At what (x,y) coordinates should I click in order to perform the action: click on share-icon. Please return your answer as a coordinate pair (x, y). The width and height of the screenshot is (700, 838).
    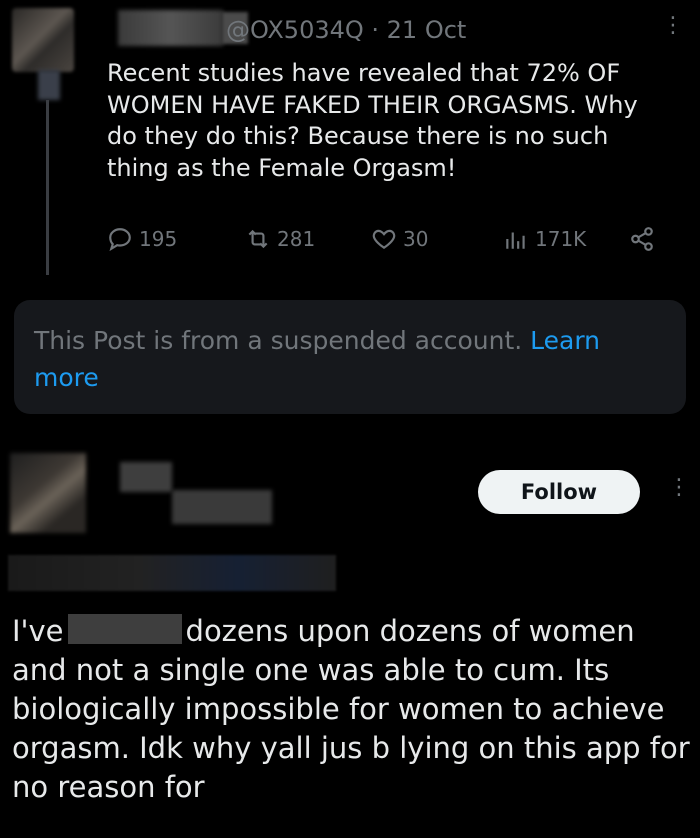
    Looking at the image, I should click on (642, 239).